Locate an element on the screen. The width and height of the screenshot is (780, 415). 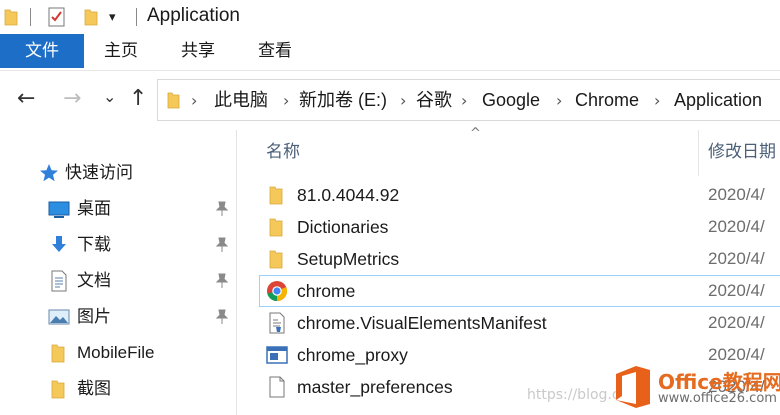
sidebar-item-label: 截图 is located at coordinates (94, 388).